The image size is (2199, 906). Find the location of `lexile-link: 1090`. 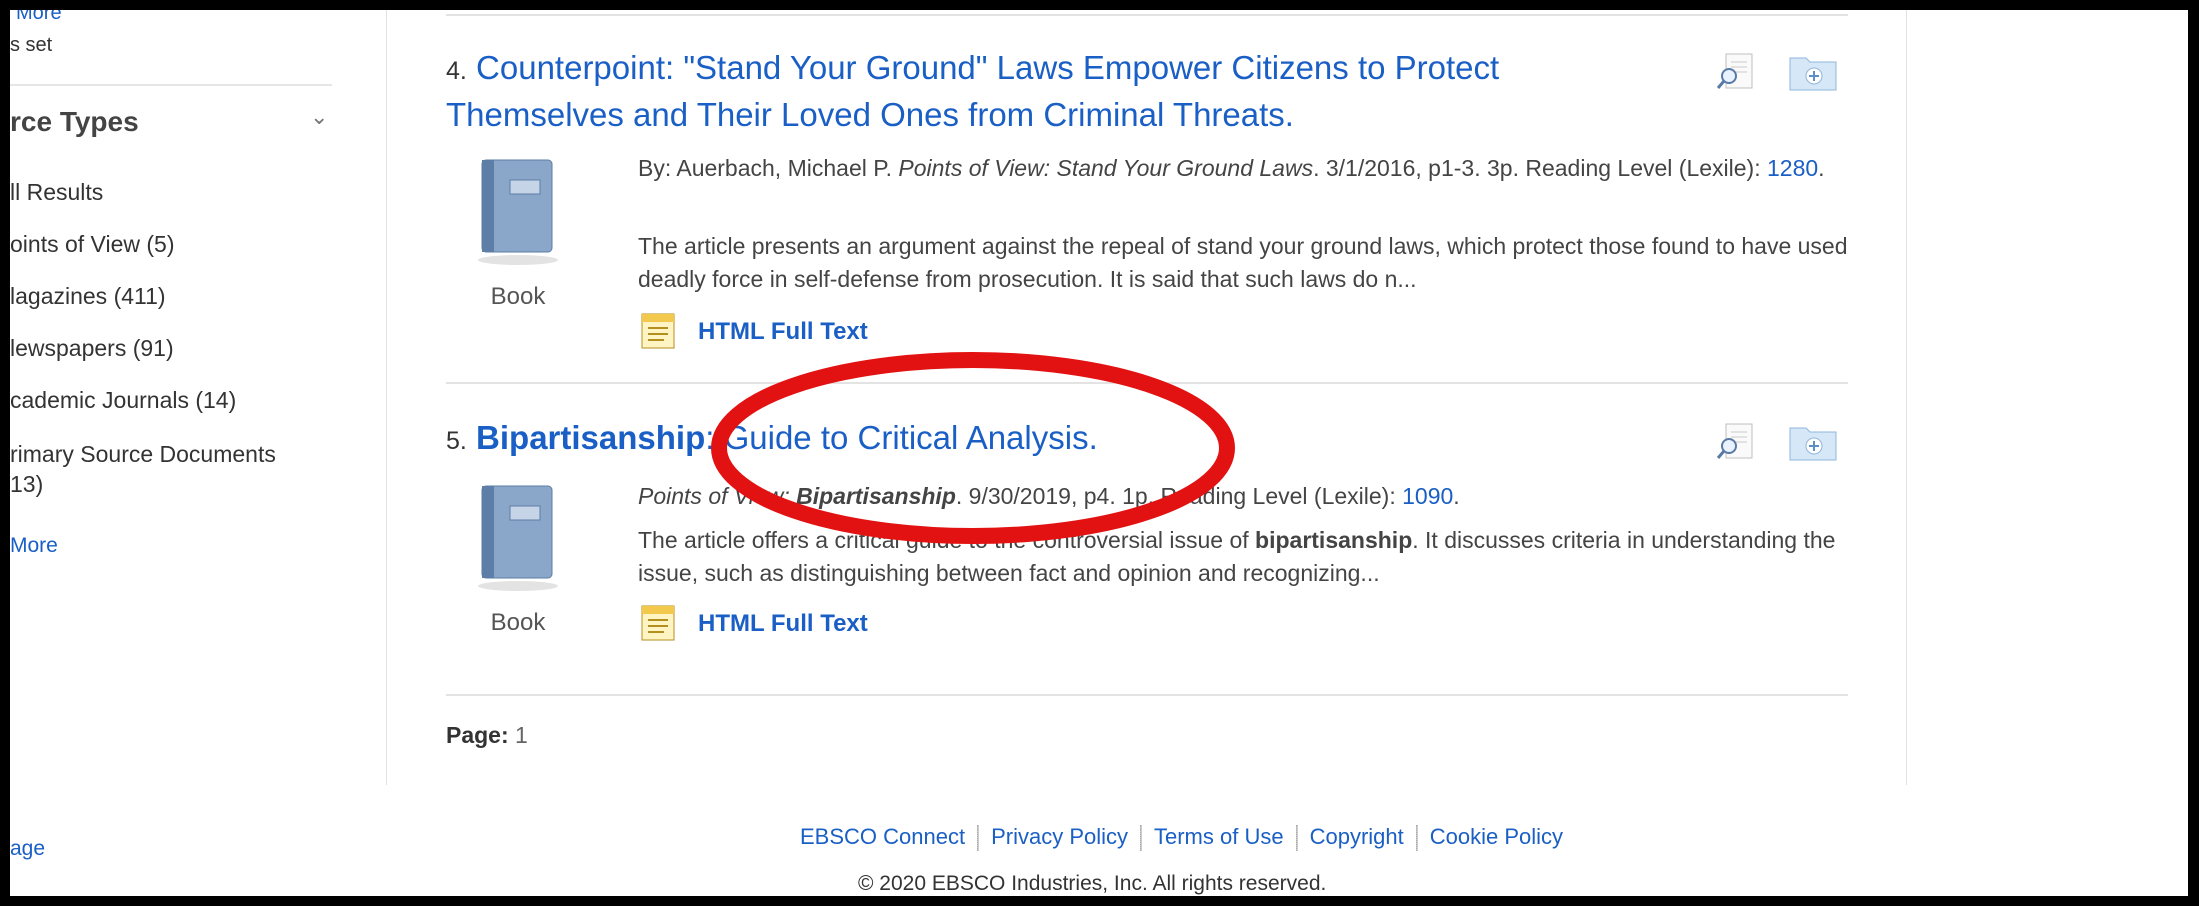

lexile-link: 1090 is located at coordinates (1427, 496).